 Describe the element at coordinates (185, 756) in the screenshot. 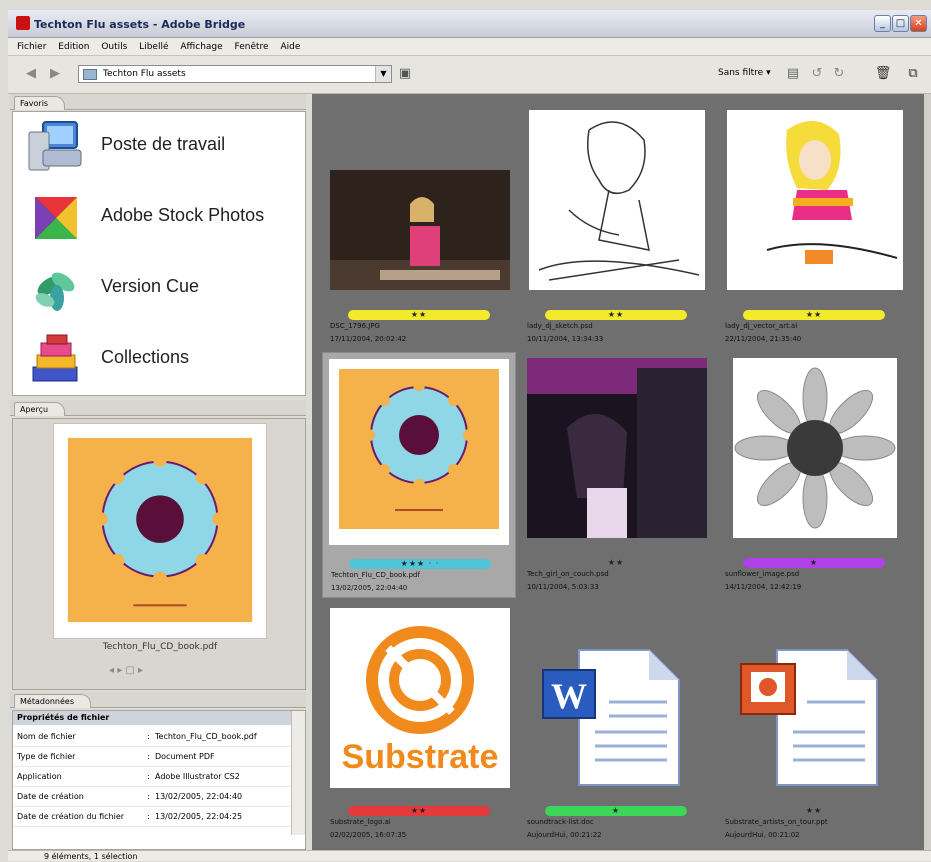

I see `metadata-value: Document PDF` at that location.